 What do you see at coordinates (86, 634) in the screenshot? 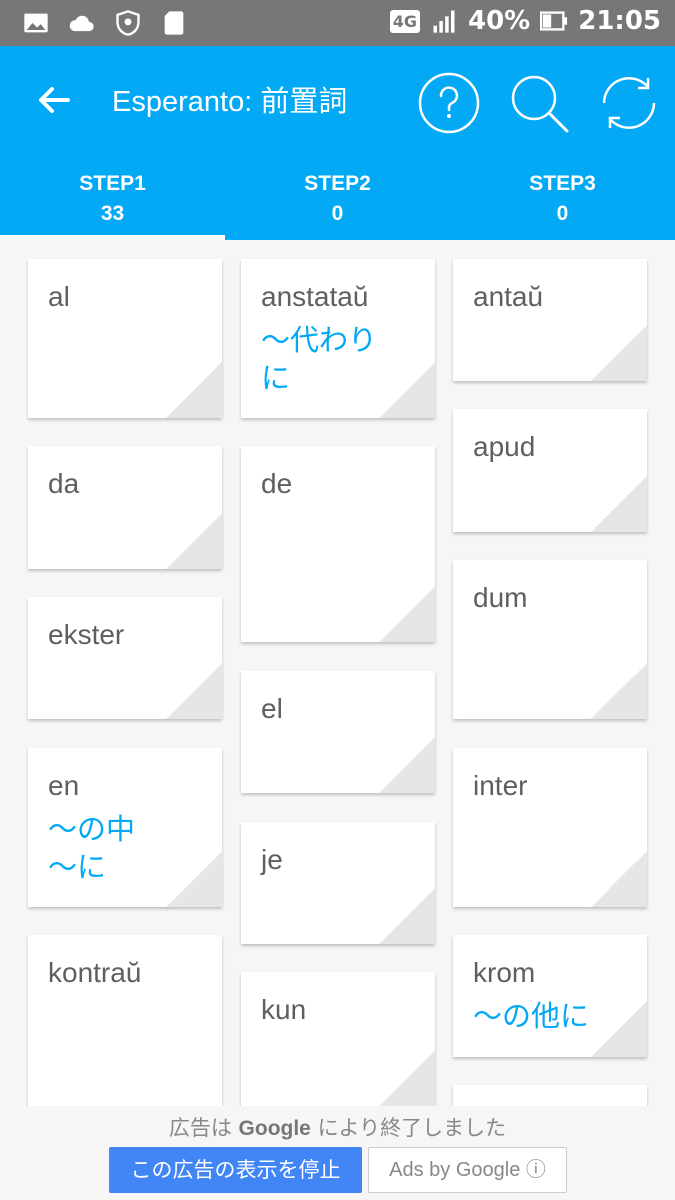
I see `card-word: ekster` at bounding box center [86, 634].